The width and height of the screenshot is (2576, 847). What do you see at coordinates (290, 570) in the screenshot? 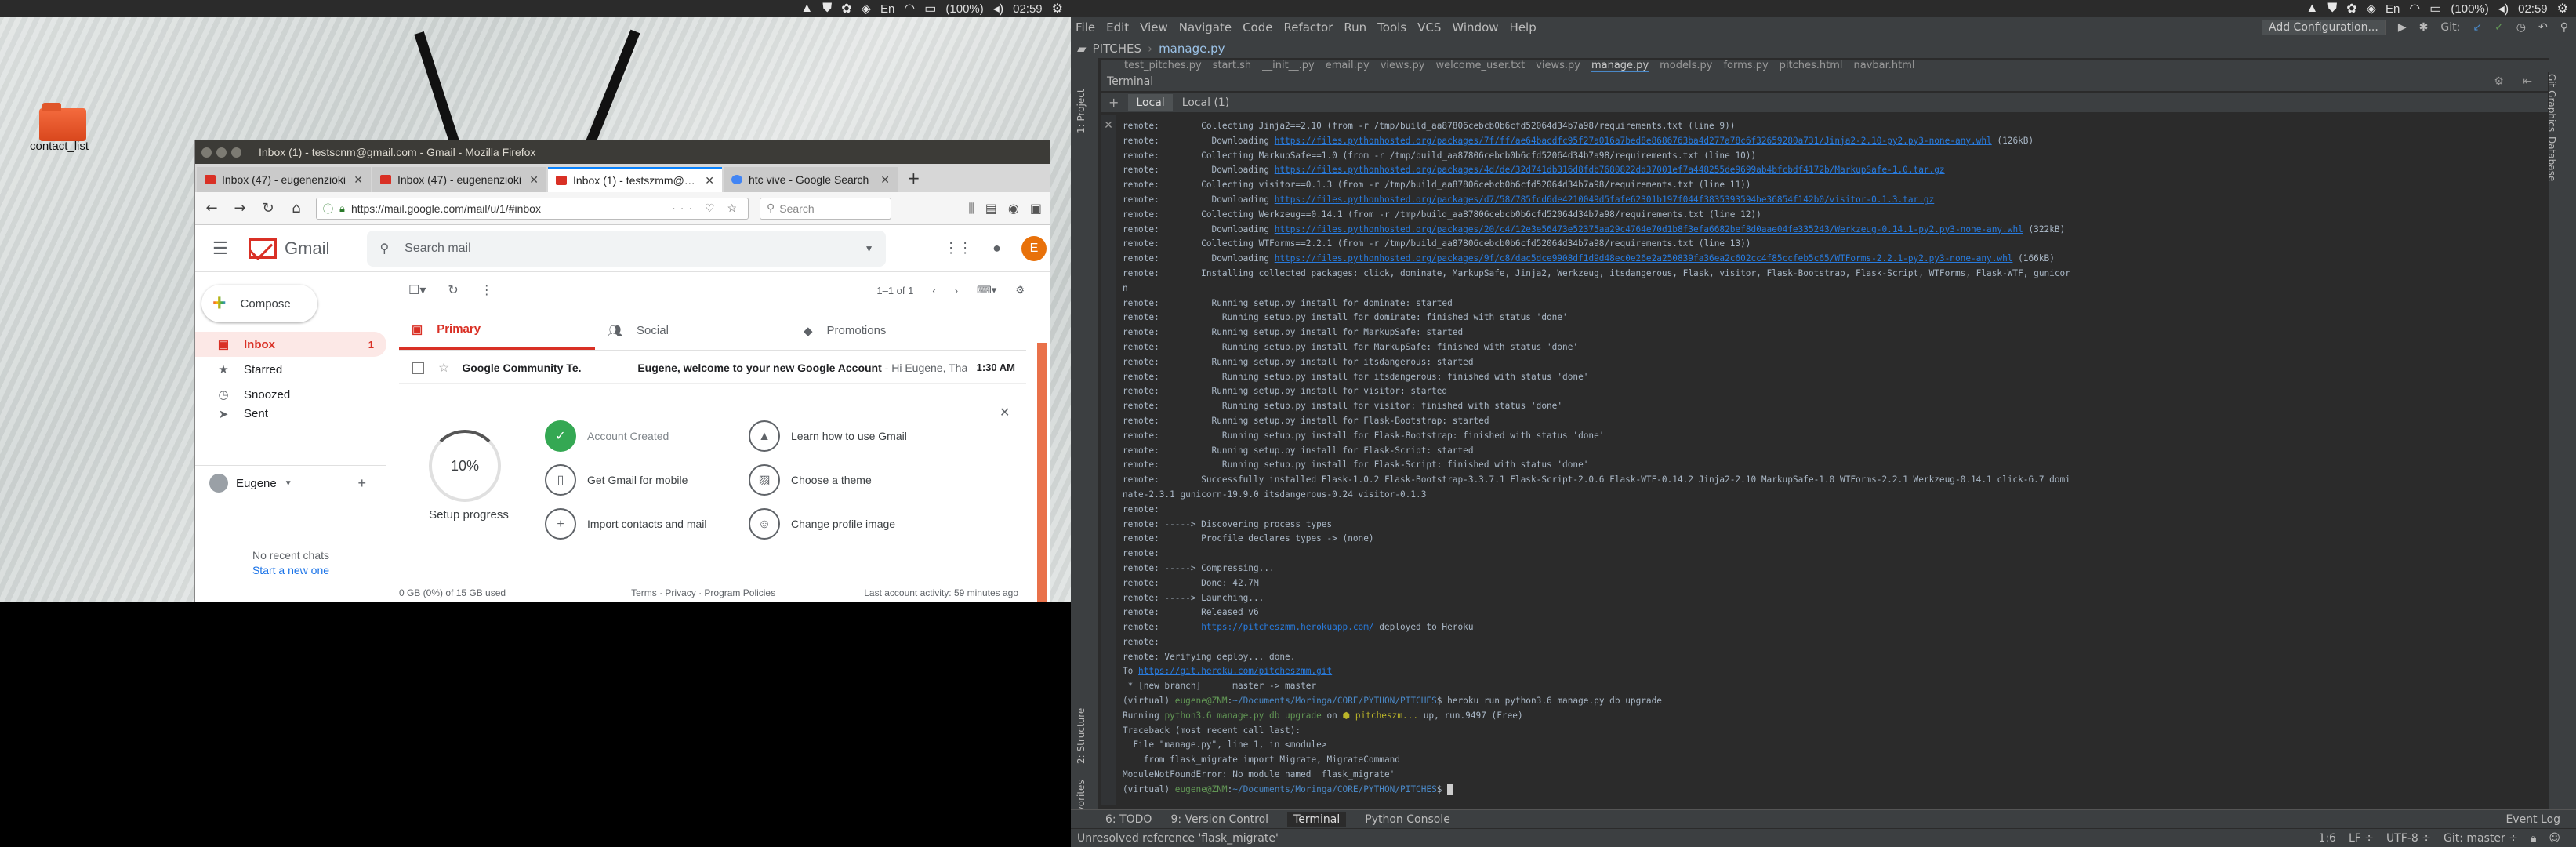
I see `start-chat-link: Start a new one` at bounding box center [290, 570].